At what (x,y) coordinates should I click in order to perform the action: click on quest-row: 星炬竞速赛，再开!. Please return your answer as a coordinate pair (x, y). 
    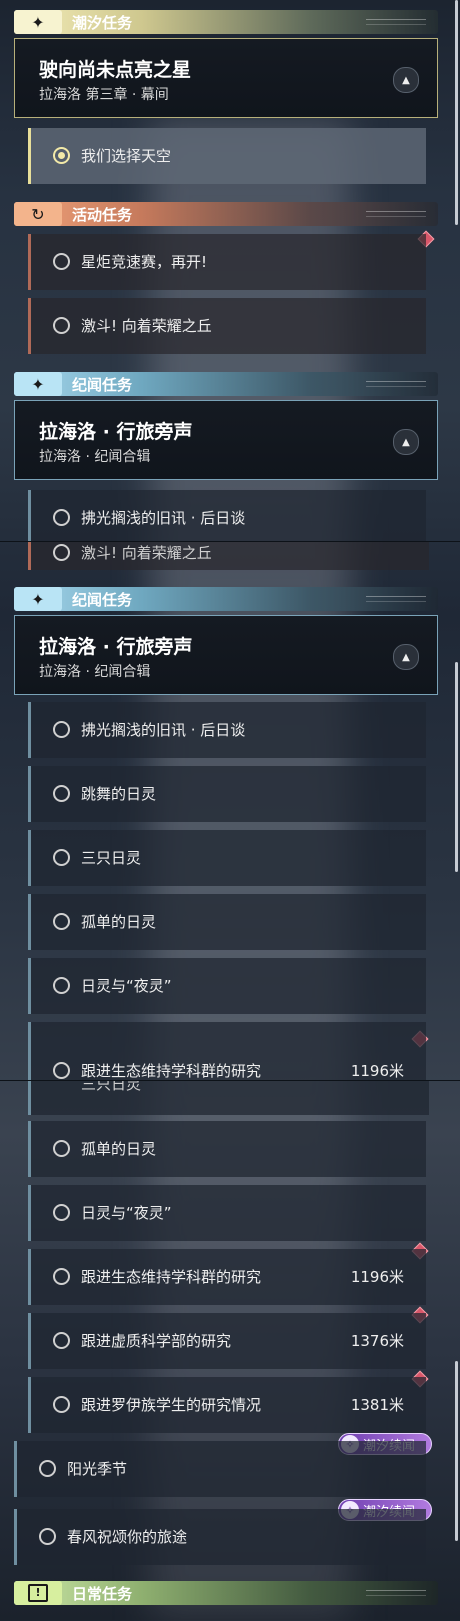
    Looking at the image, I should click on (227, 262).